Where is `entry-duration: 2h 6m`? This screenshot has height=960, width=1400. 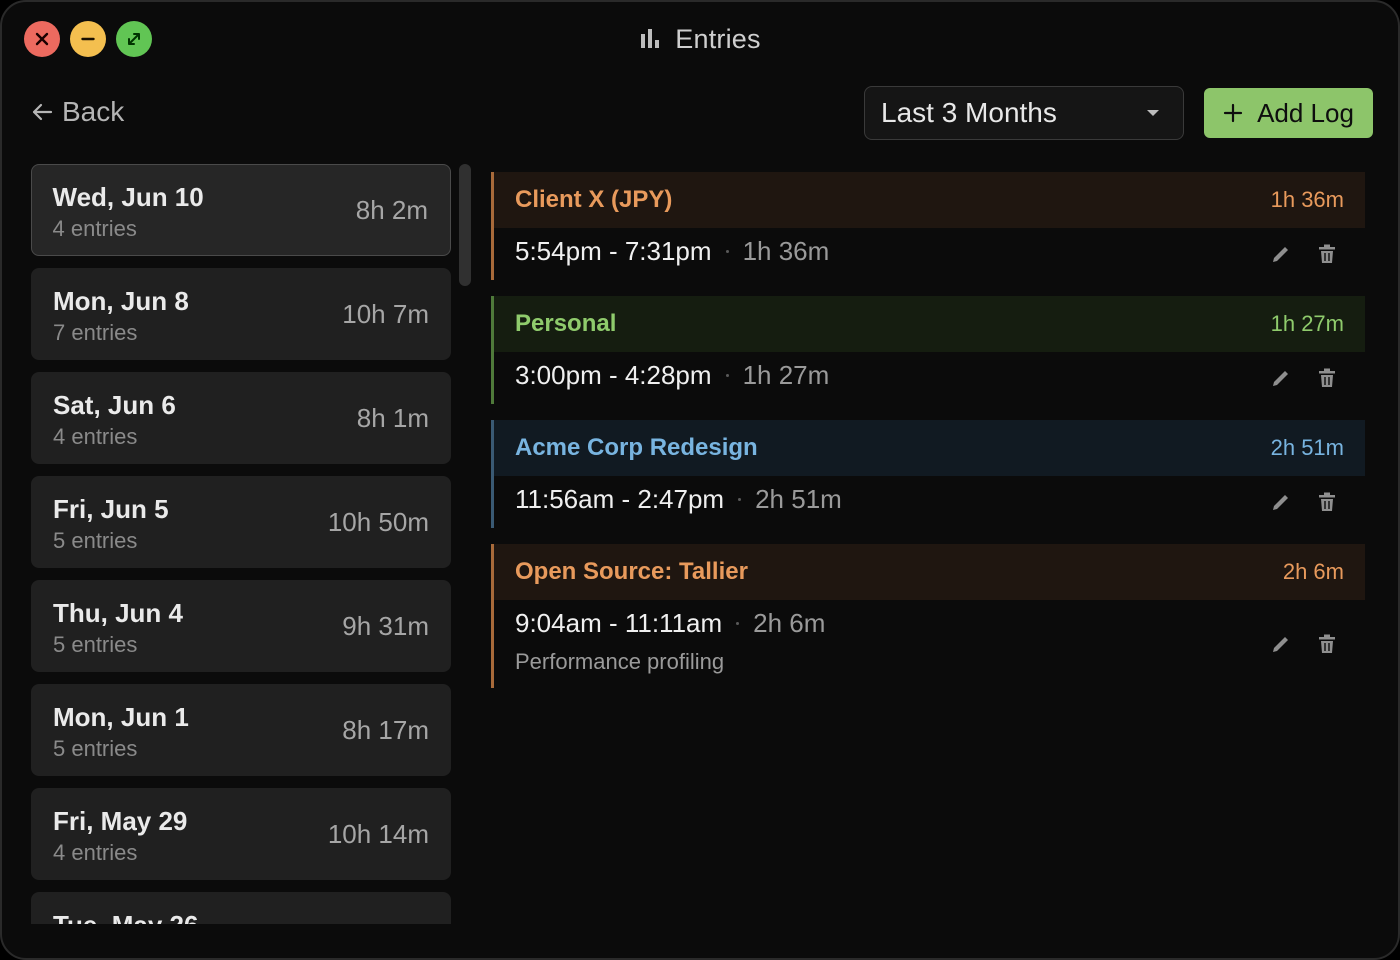
entry-duration: 2h 6m is located at coordinates (789, 623).